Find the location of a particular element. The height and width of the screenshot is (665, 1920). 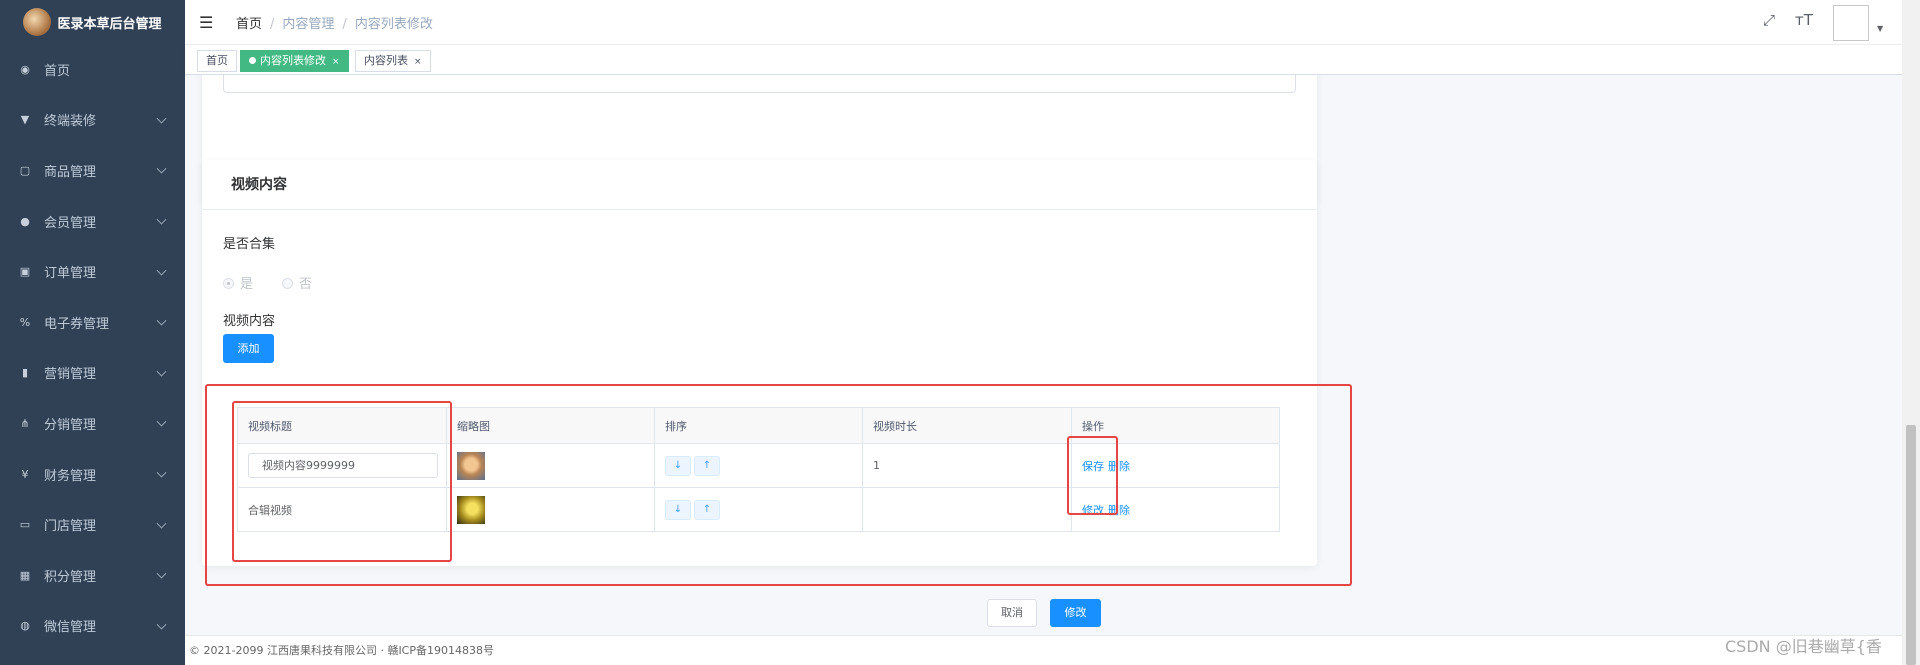

sidebar-item-marketing: ▮ 营销管理 is located at coordinates (92, 373).